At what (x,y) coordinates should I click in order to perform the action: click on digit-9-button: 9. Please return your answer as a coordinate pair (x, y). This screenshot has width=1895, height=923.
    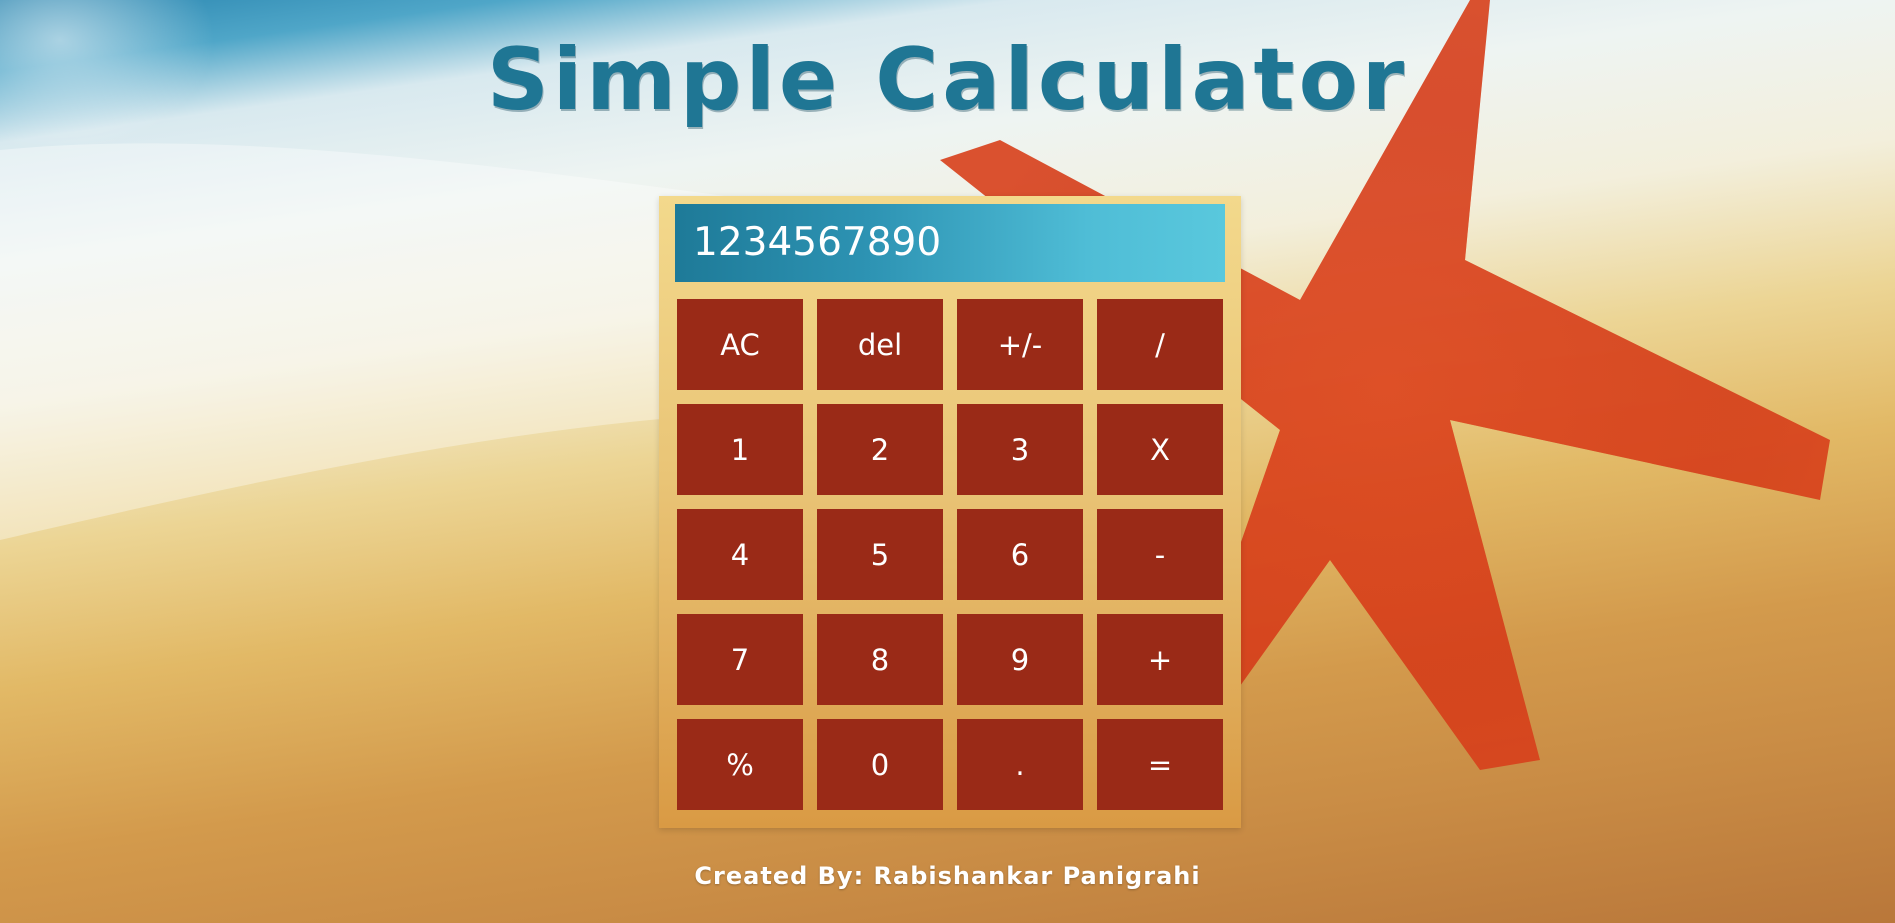
    Looking at the image, I should click on (1020, 659).